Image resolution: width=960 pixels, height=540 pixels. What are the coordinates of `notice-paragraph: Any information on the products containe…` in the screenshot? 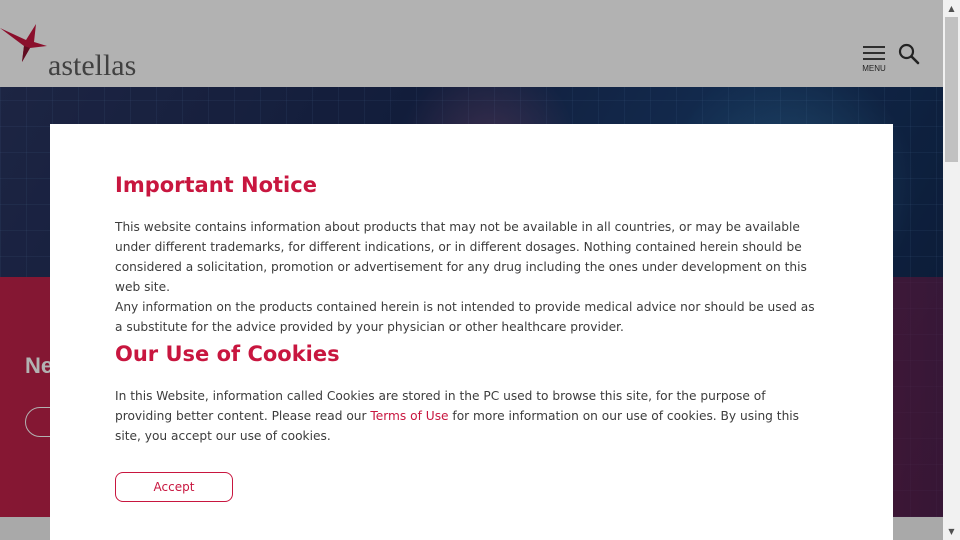 It's located at (465, 317).